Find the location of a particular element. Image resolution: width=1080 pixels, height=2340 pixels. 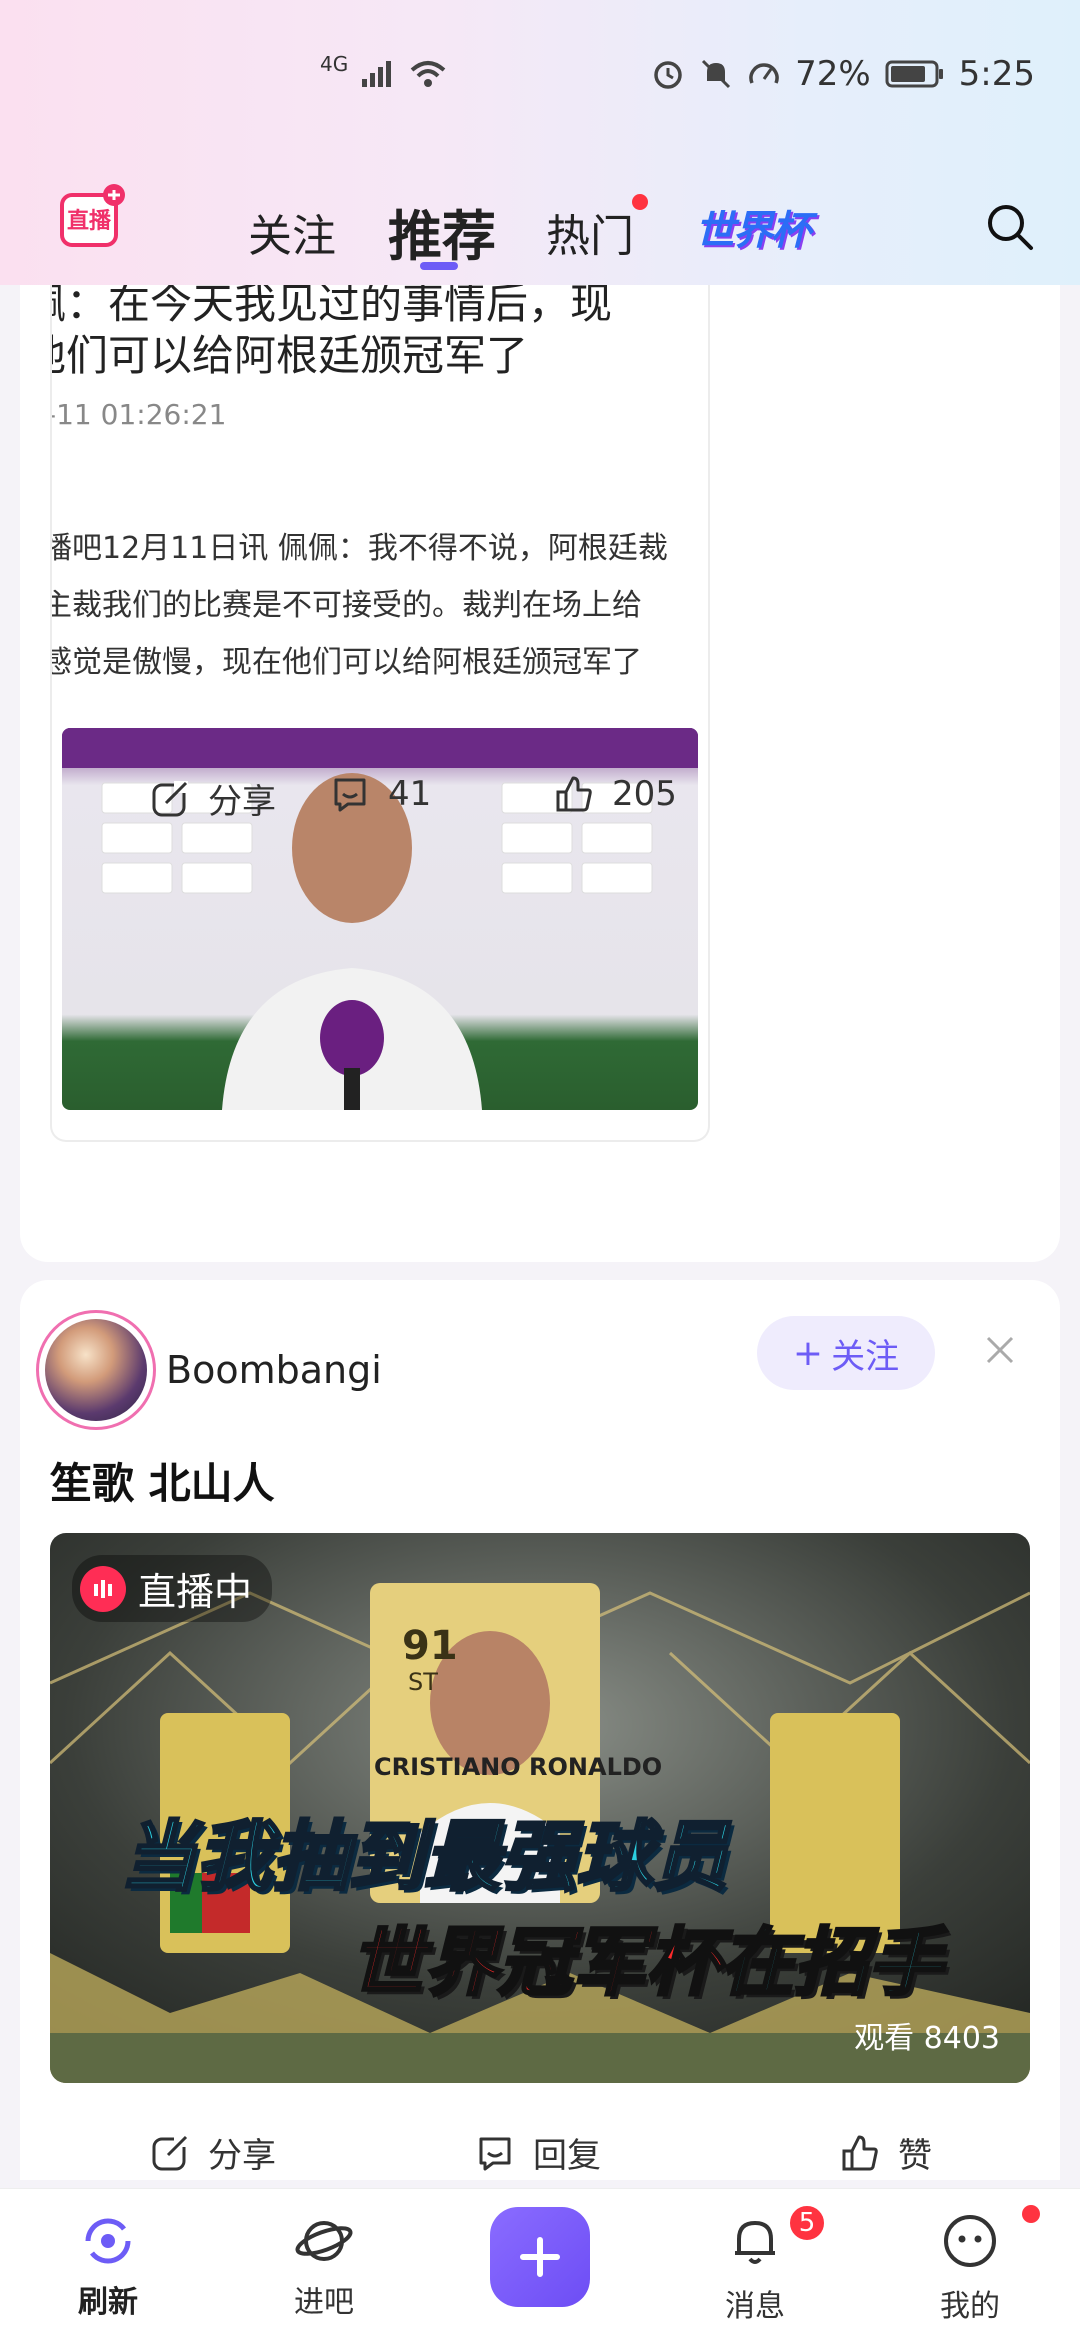

post2-share-button: 分享 is located at coordinates (213, 2152).